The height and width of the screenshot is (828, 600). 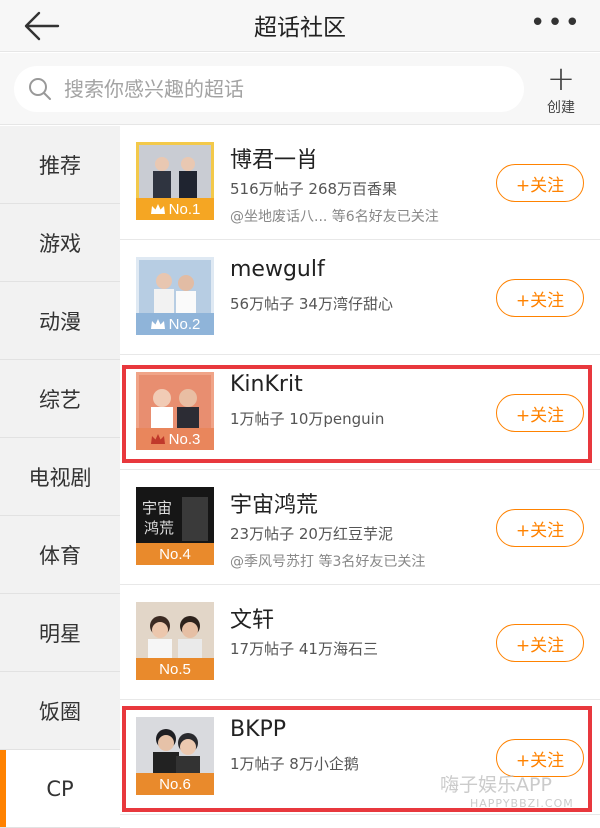 I want to click on sidebar-item-tv: 电视剧, so click(x=60, y=477).